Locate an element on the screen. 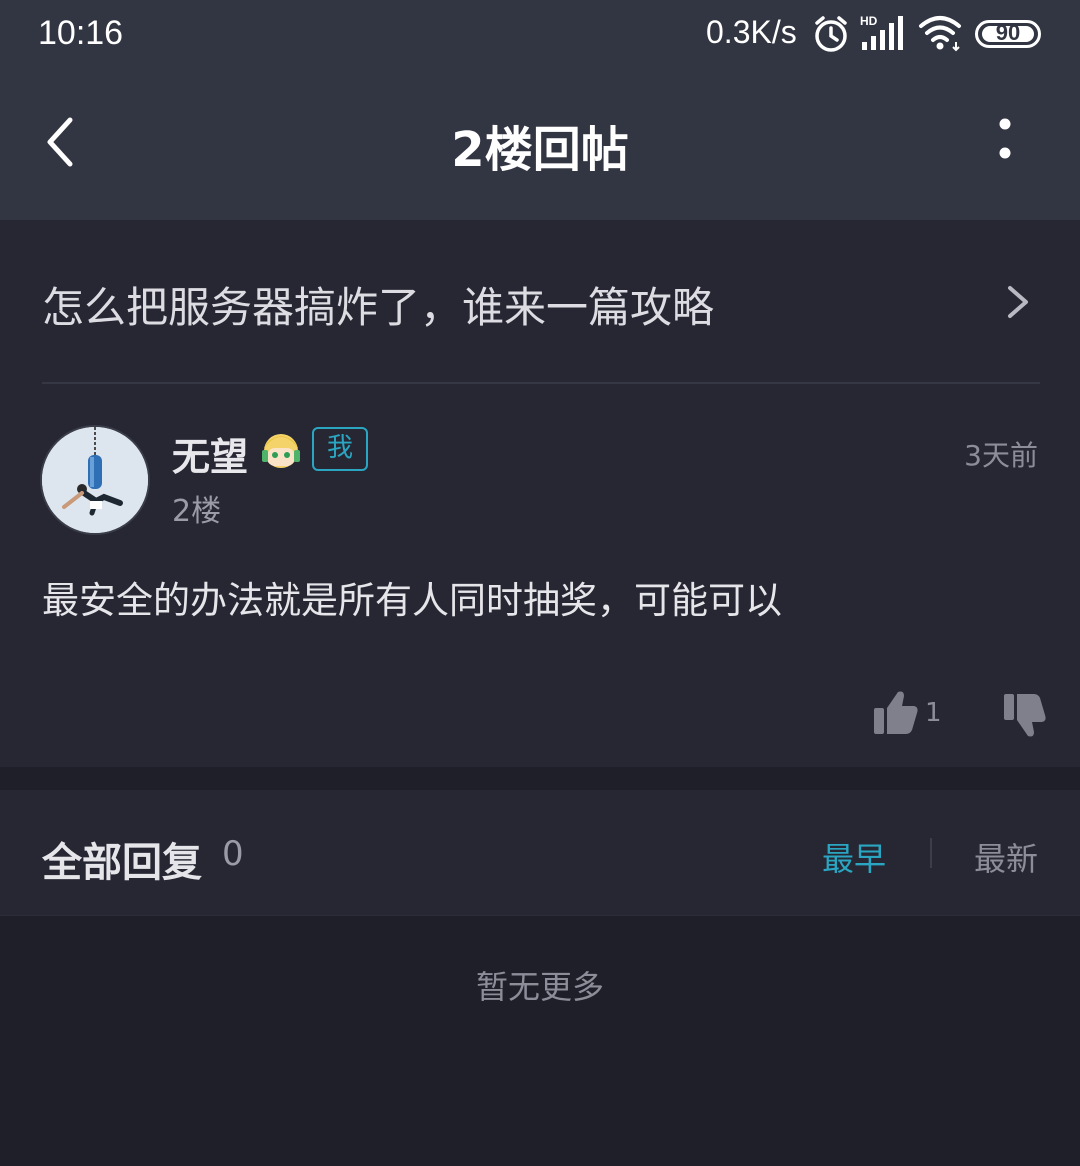 This screenshot has width=1080, height=1166. status-bar: 10:16 0.3K/s HD 90 is located at coordinates (540, 35).